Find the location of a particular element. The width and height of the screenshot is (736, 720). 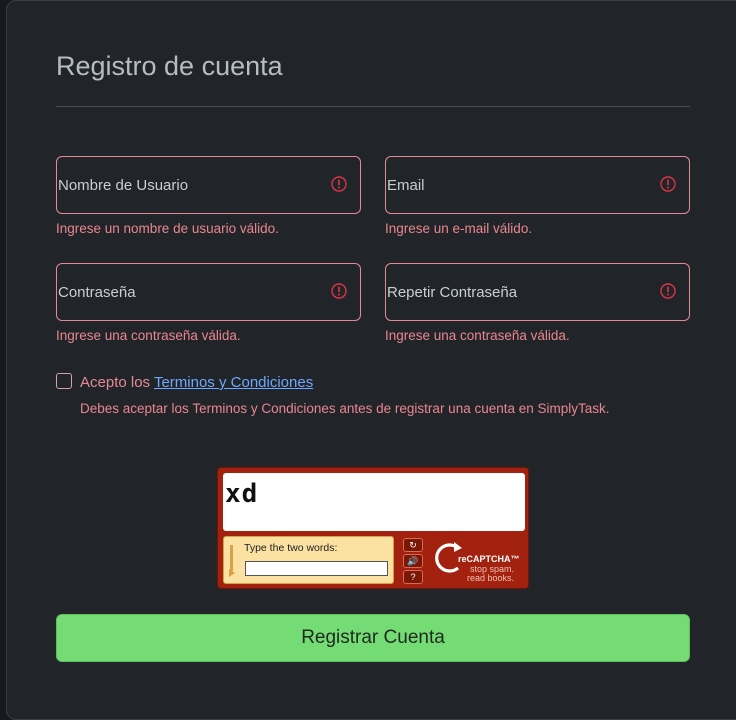

repeat-password-field: Repetir Contraseña is located at coordinates (537, 292).